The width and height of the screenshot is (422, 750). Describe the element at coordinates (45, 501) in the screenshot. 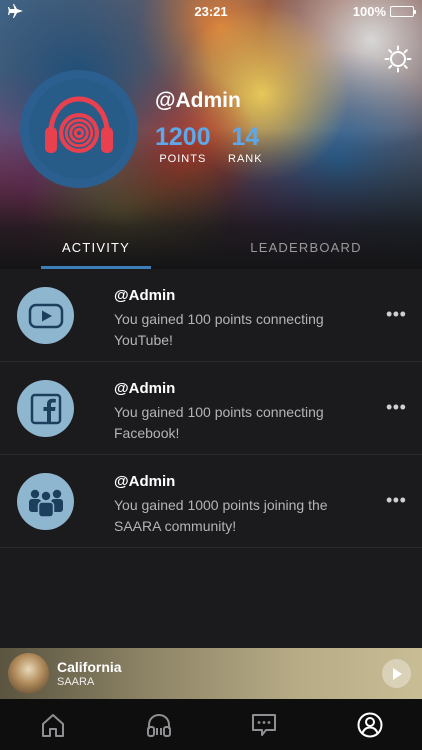

I see `community-icon` at that location.